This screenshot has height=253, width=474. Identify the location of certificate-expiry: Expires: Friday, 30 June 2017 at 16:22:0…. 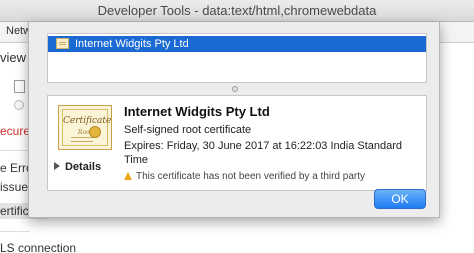
(263, 153).